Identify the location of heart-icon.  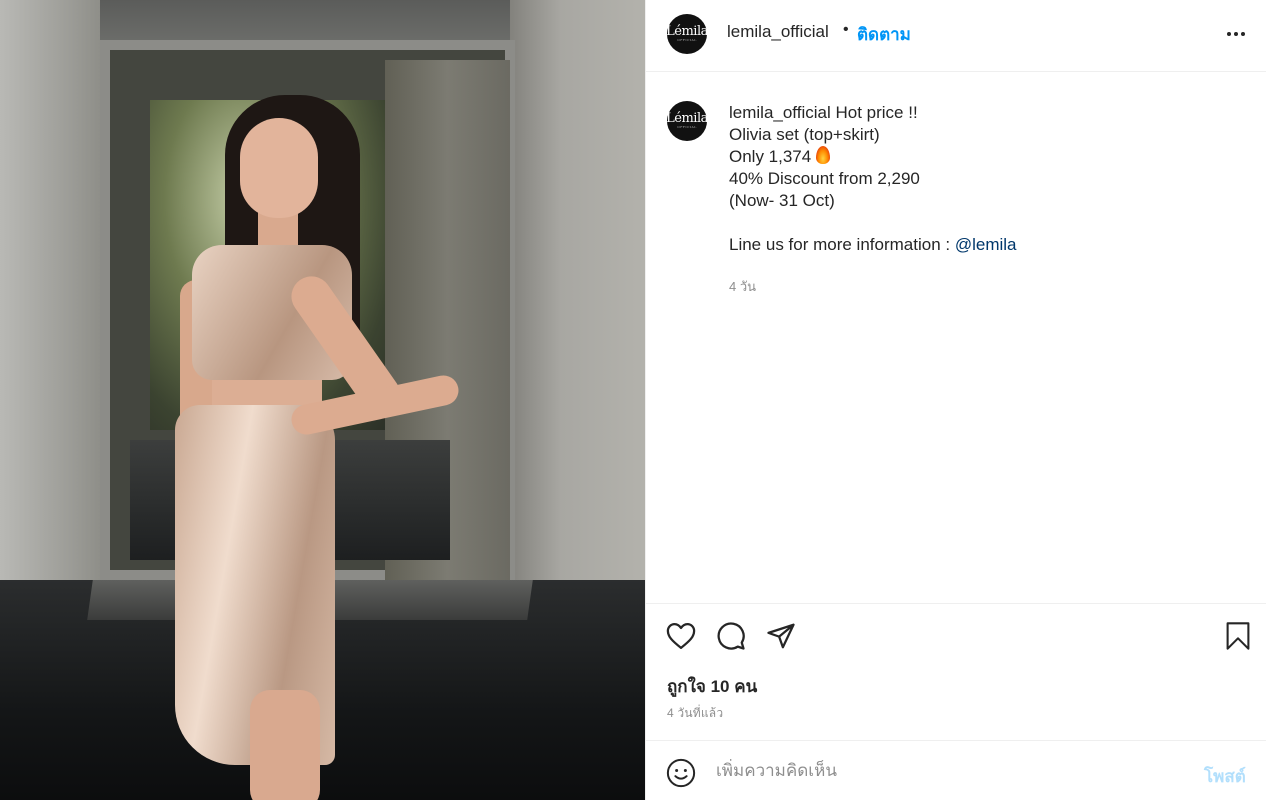
(681, 636).